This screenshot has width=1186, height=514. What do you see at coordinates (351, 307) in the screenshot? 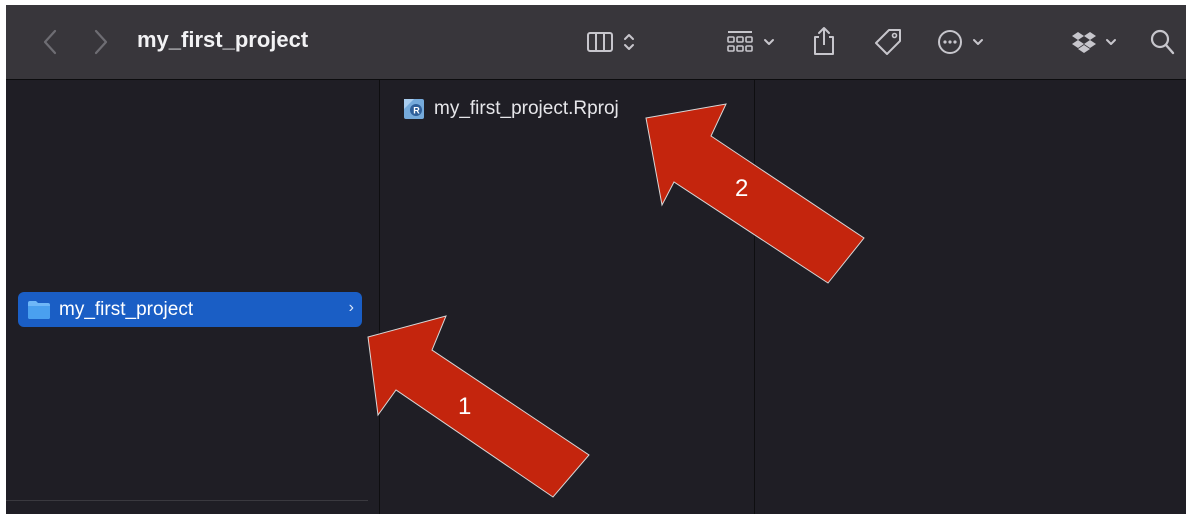
I see `chevron-right-icon: ›` at bounding box center [351, 307].